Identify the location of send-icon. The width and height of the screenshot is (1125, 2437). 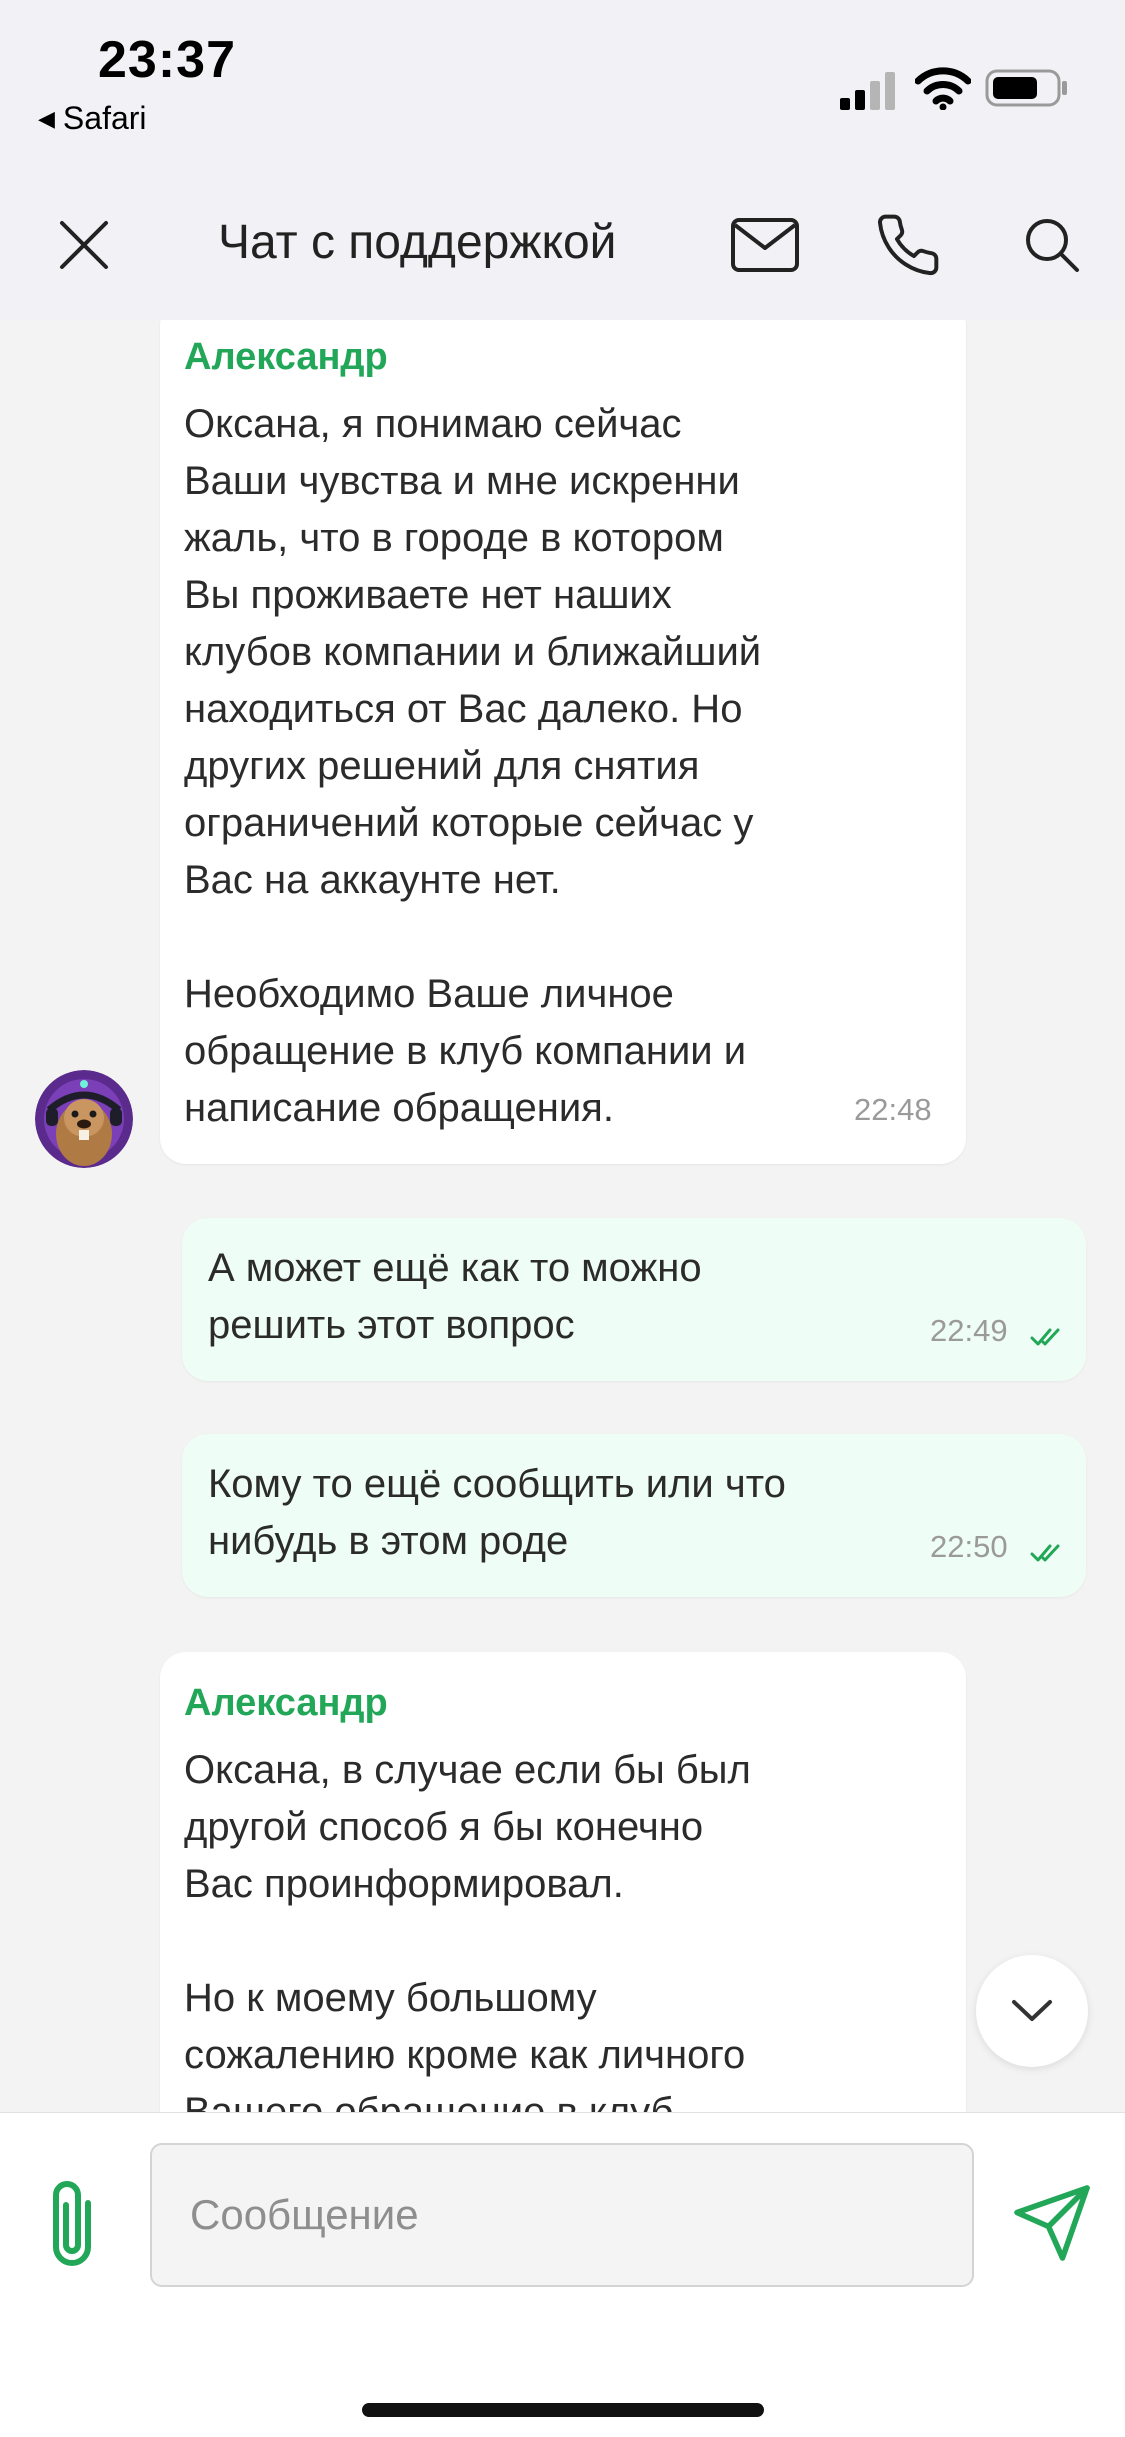
(1052, 2223).